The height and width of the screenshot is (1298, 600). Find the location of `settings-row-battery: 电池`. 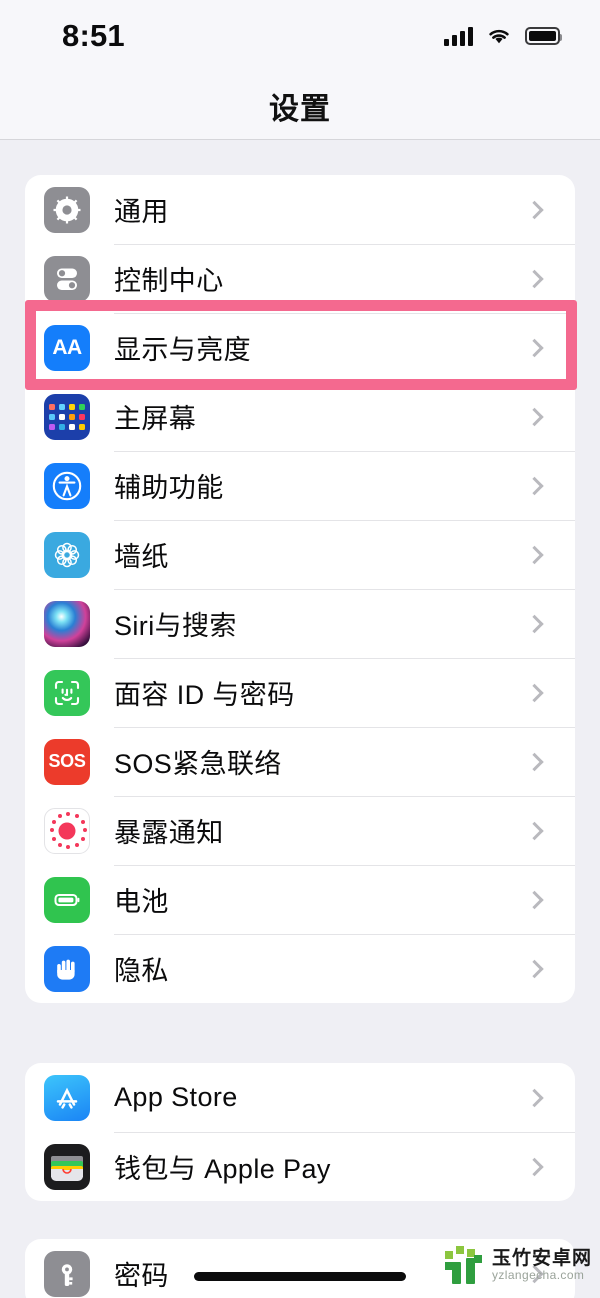

settings-row-battery: 电池 is located at coordinates (300, 899).